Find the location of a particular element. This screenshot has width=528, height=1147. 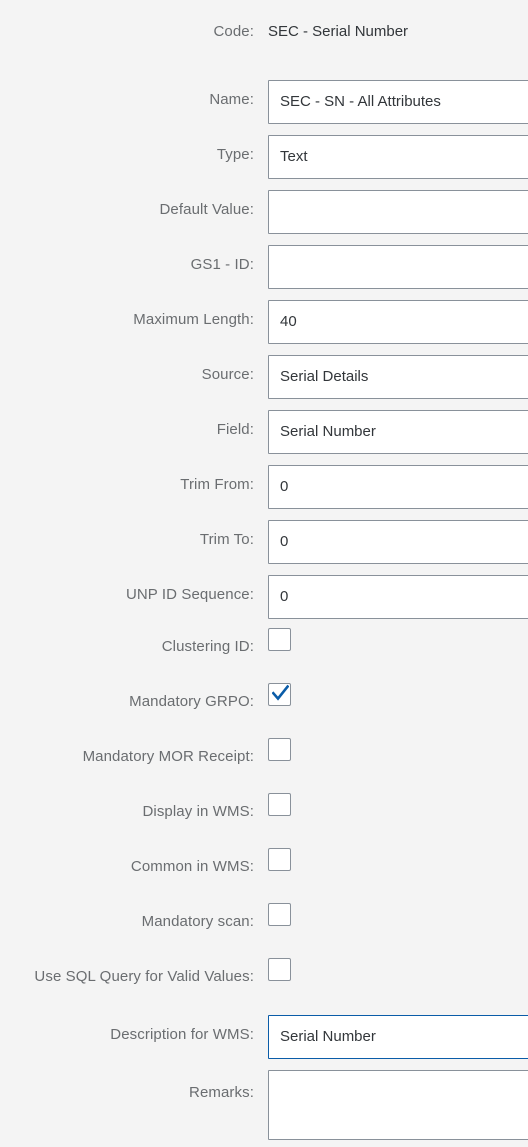

field-input-source: Serial Details is located at coordinates (398, 377).